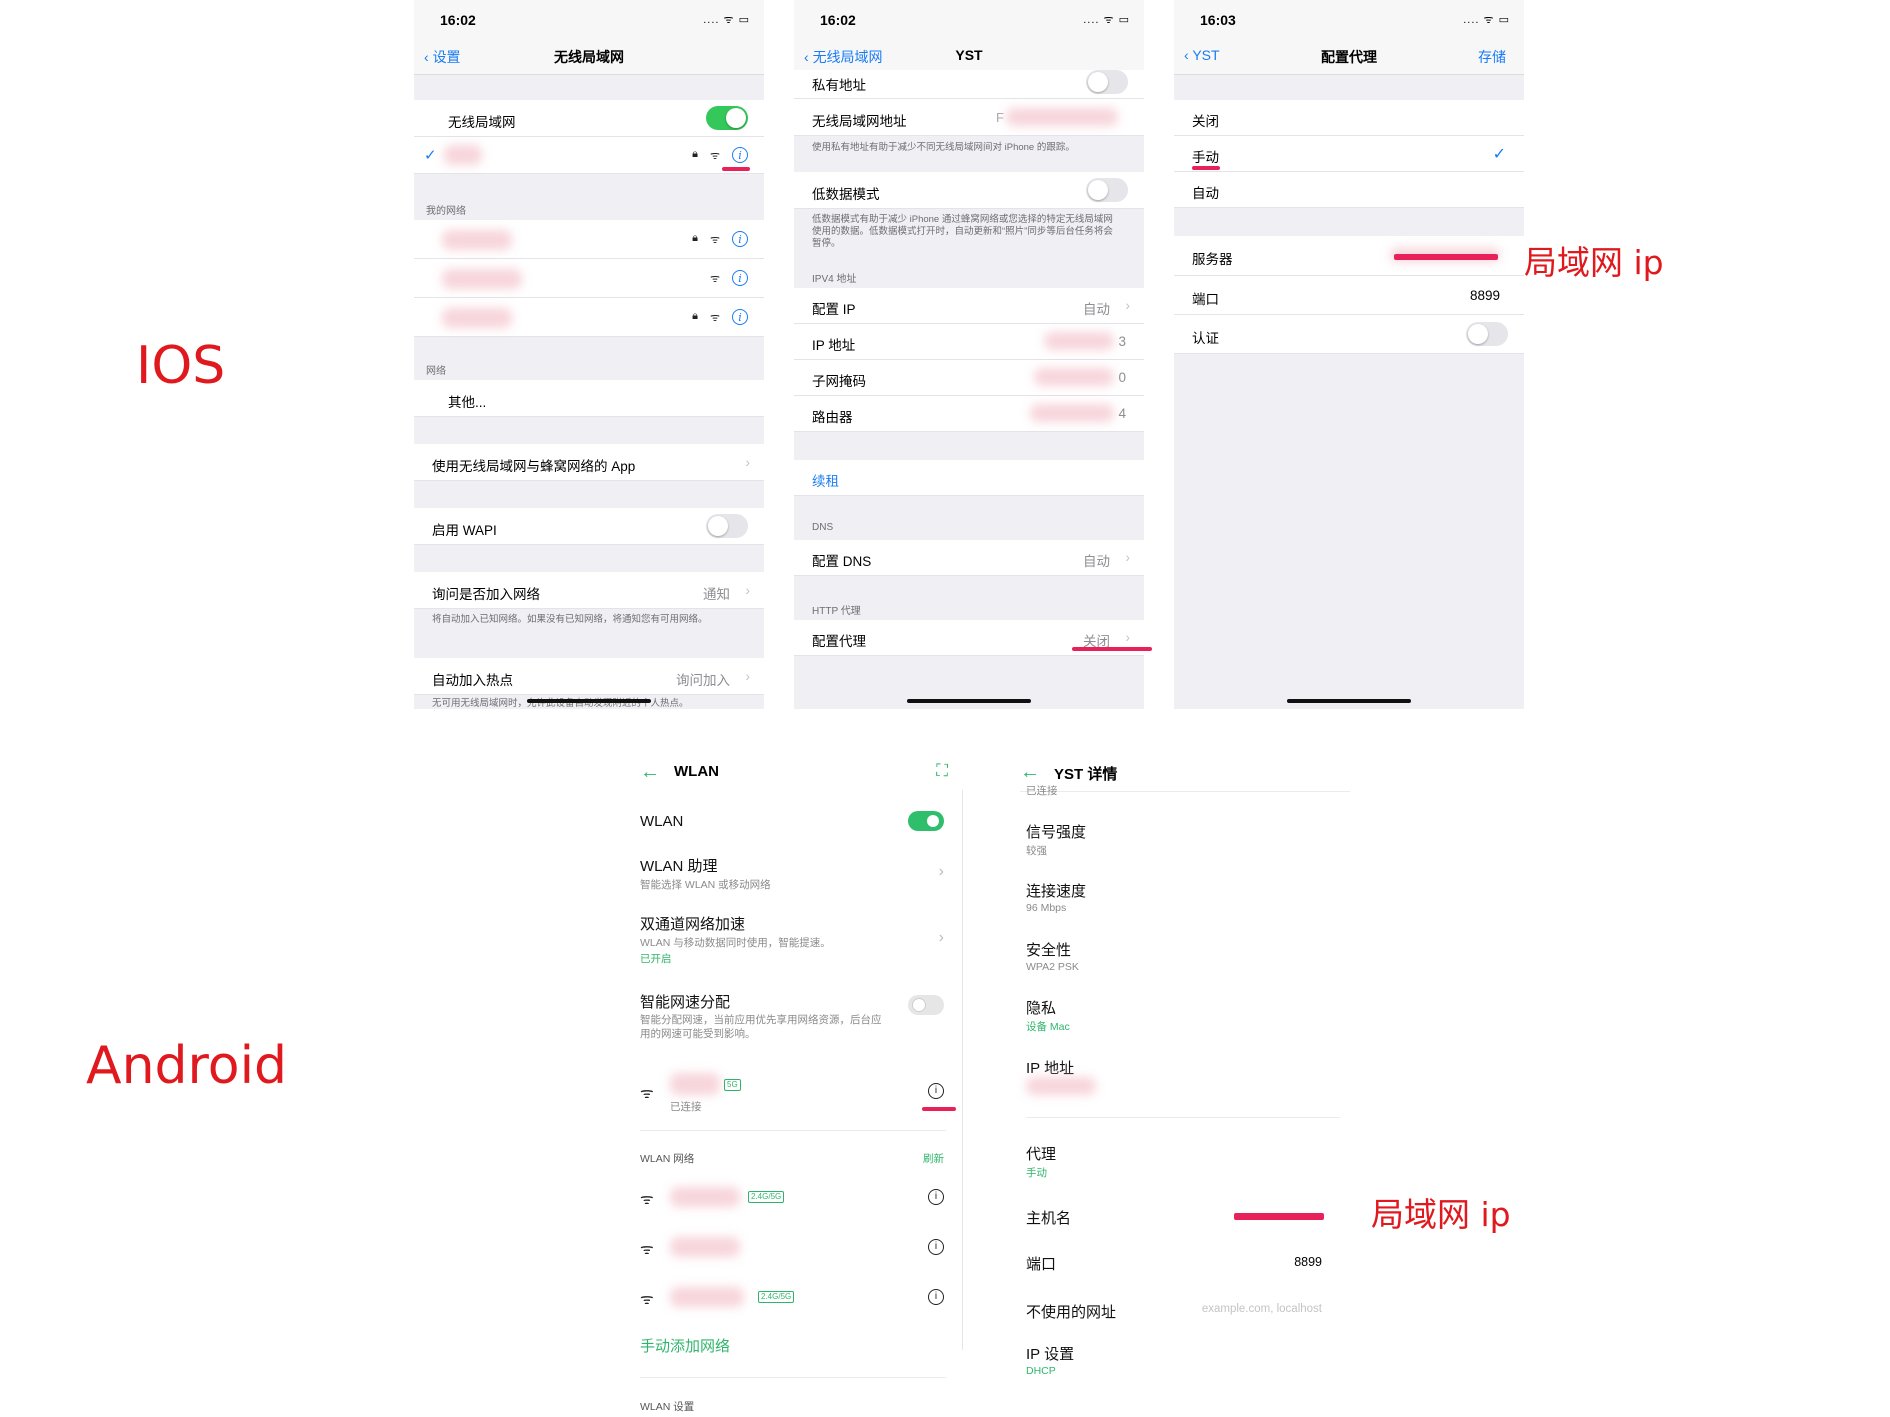 This screenshot has width=1890, height=1417. Describe the element at coordinates (727, 118) in the screenshot. I see `wifi-toggle` at that location.